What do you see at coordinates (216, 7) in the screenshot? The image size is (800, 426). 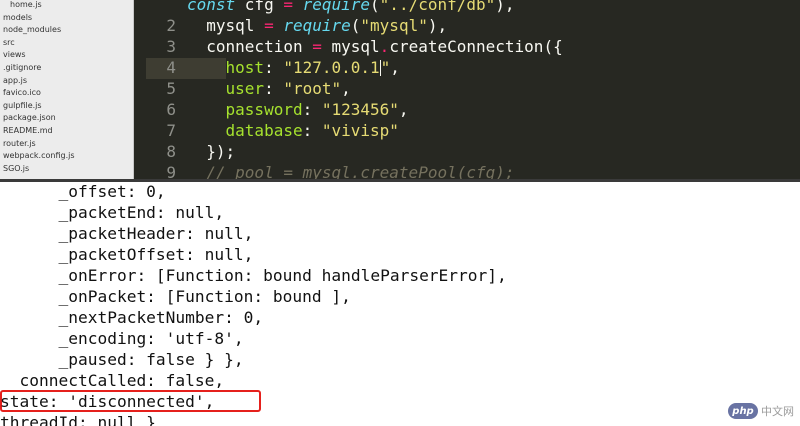 I see `code-token: const` at bounding box center [216, 7].